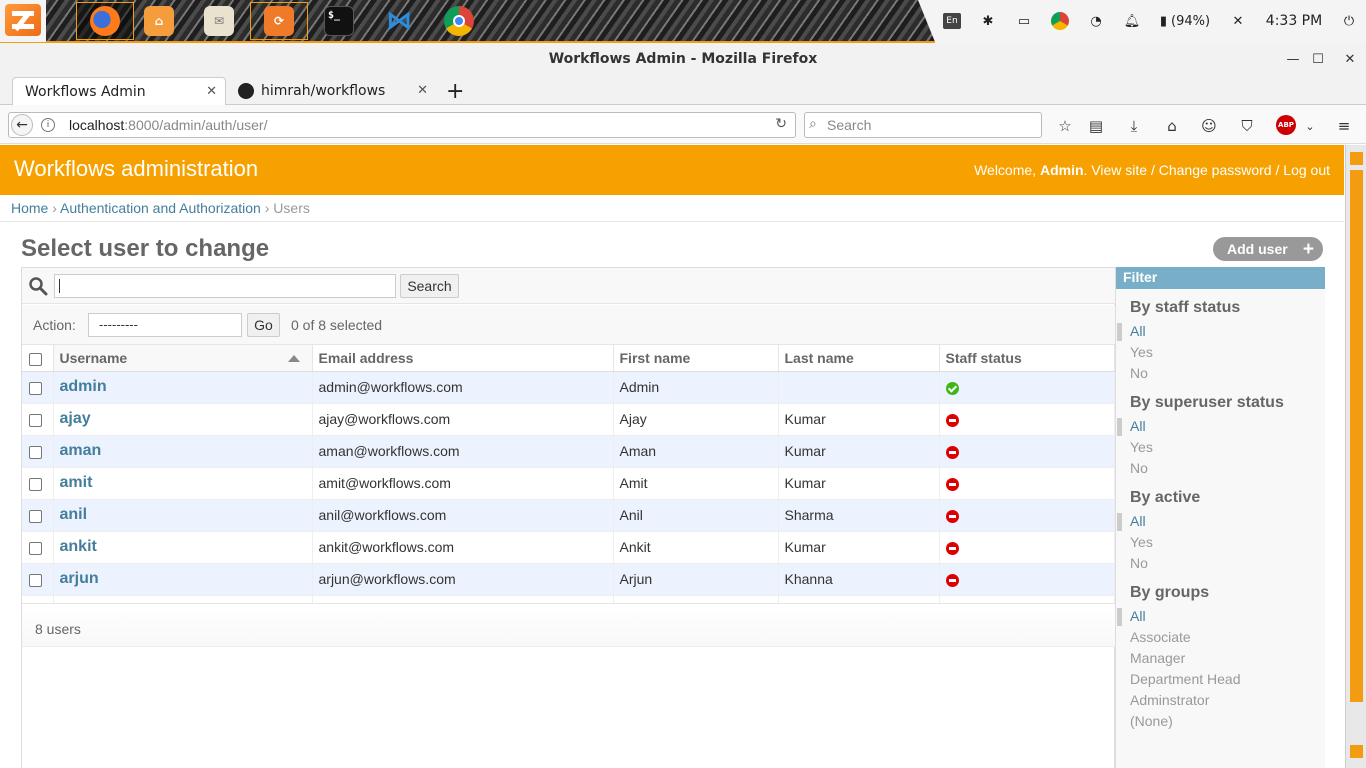 The height and width of the screenshot is (768, 1366). Describe the element at coordinates (35, 359) in the screenshot. I see `select-all-checkbox` at that location.